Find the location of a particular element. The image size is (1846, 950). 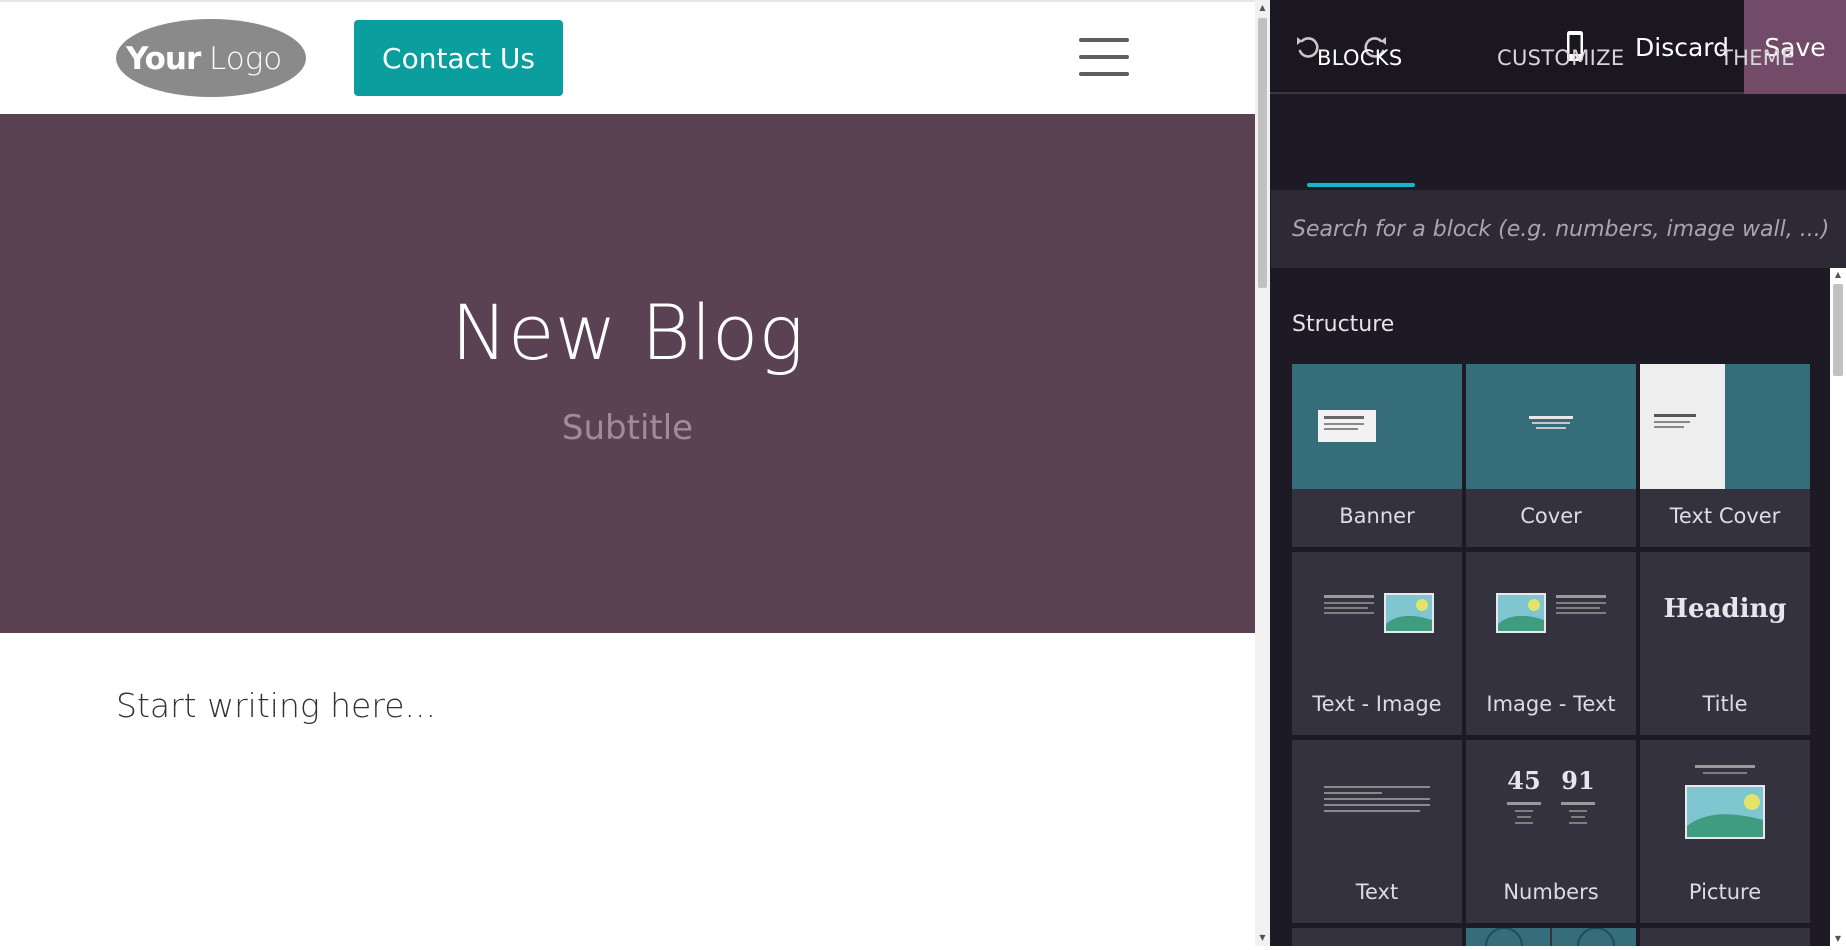

cover-thumbnail-icon is located at coordinates (1551, 426).